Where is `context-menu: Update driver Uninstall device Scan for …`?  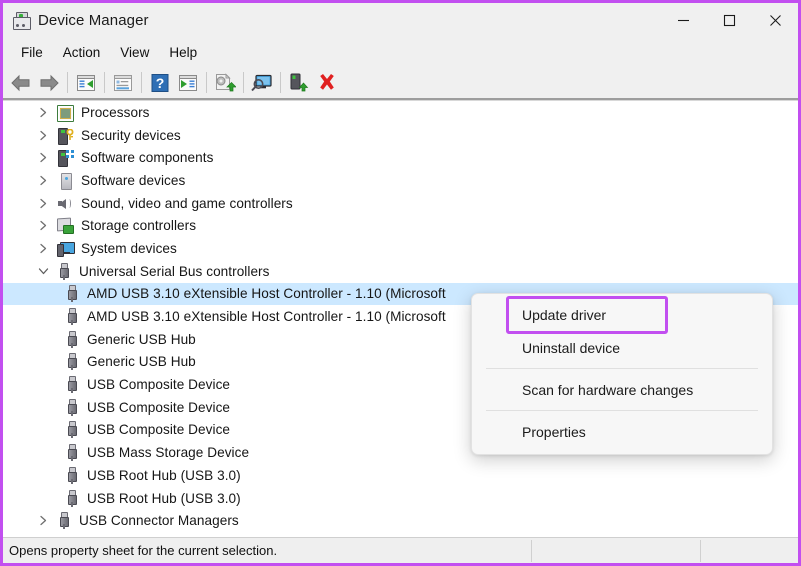
context-menu: Update driver Uninstall device Scan for … is located at coordinates (622, 374).